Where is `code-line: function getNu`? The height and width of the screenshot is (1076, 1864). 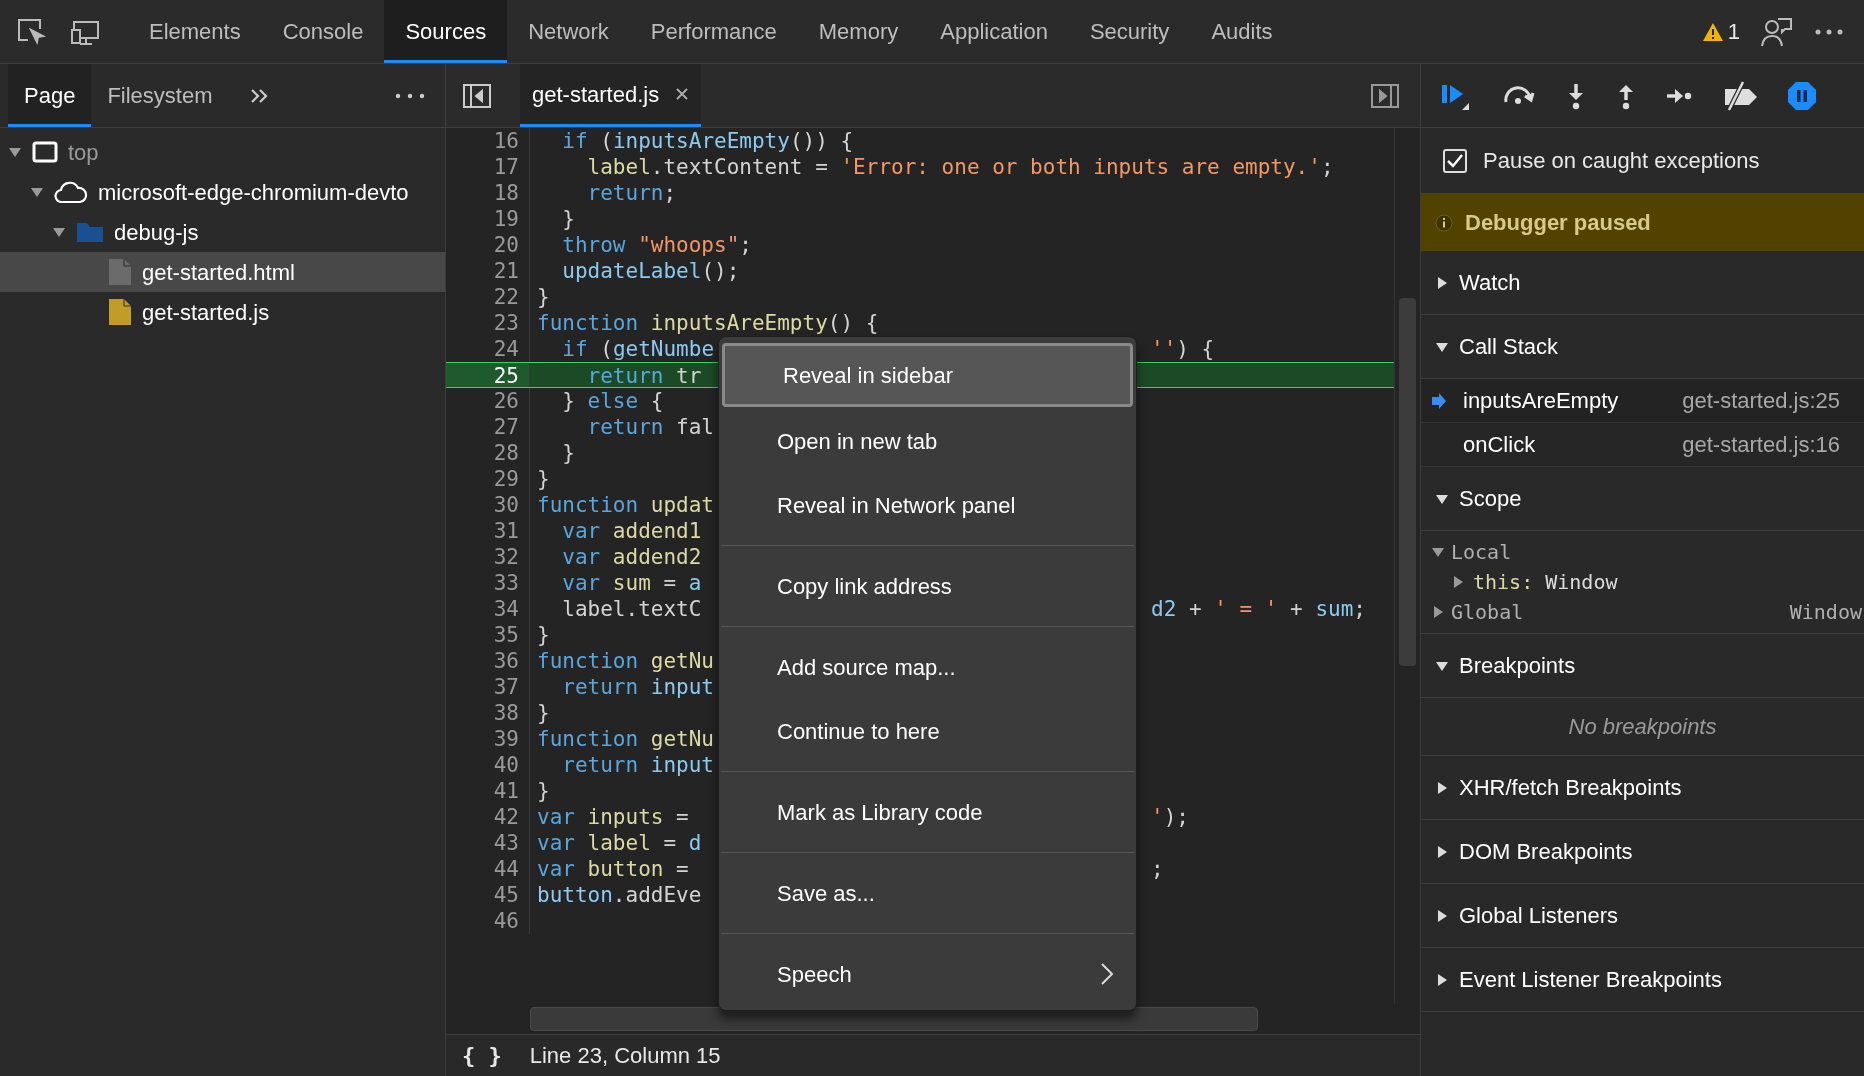 code-line: function getNu is located at coordinates (625, 739).